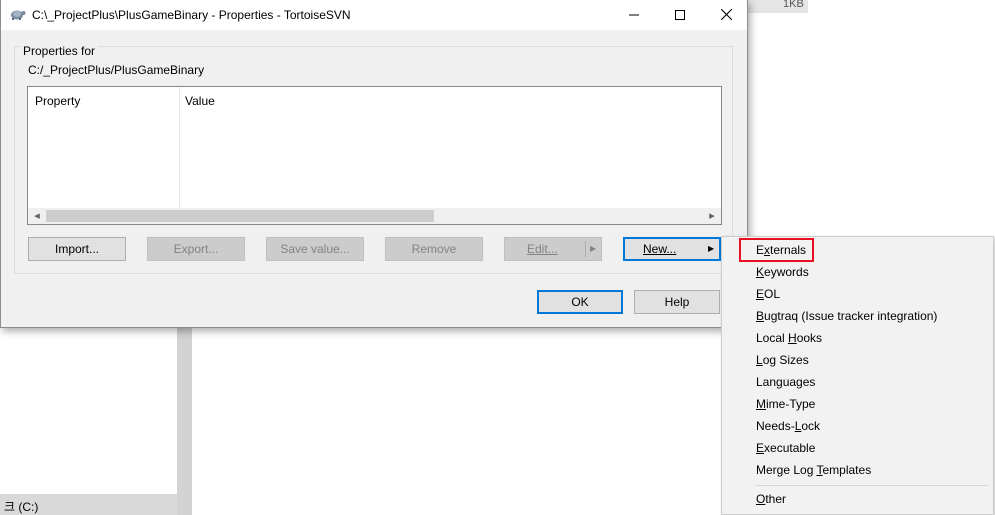 The width and height of the screenshot is (995, 515). I want to click on help-button: Help, so click(677, 302).